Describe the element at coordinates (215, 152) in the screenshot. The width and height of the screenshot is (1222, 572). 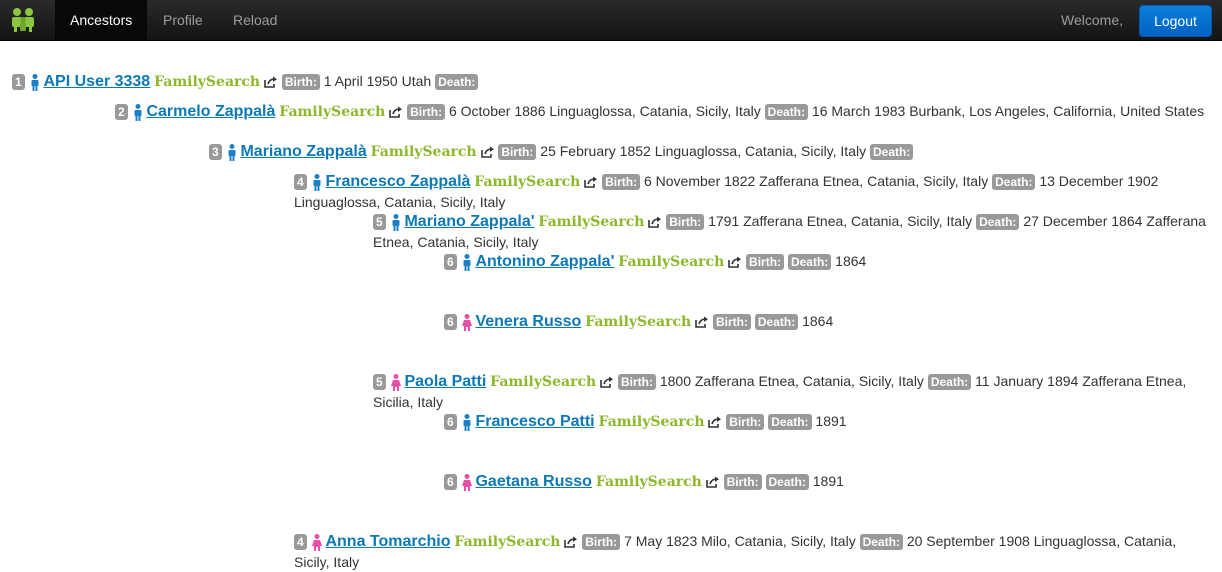
I see `generation-badge: 3` at that location.